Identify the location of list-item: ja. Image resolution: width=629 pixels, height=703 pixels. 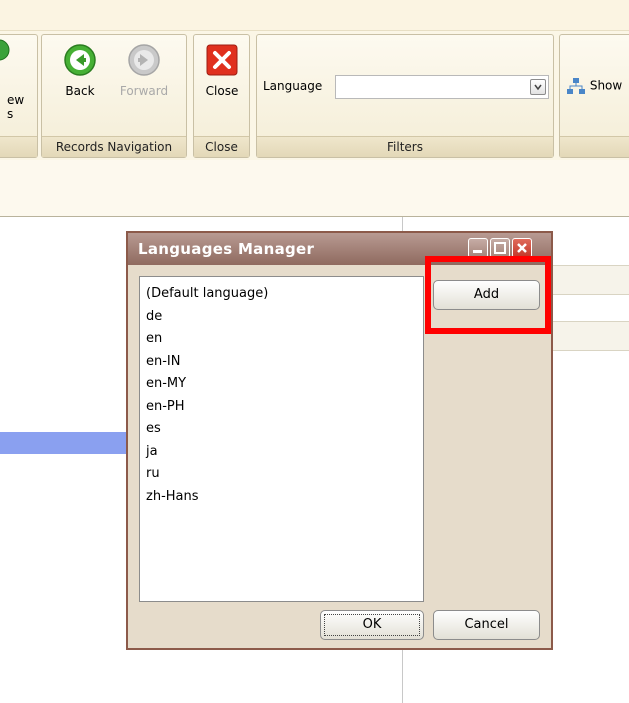
(284, 452).